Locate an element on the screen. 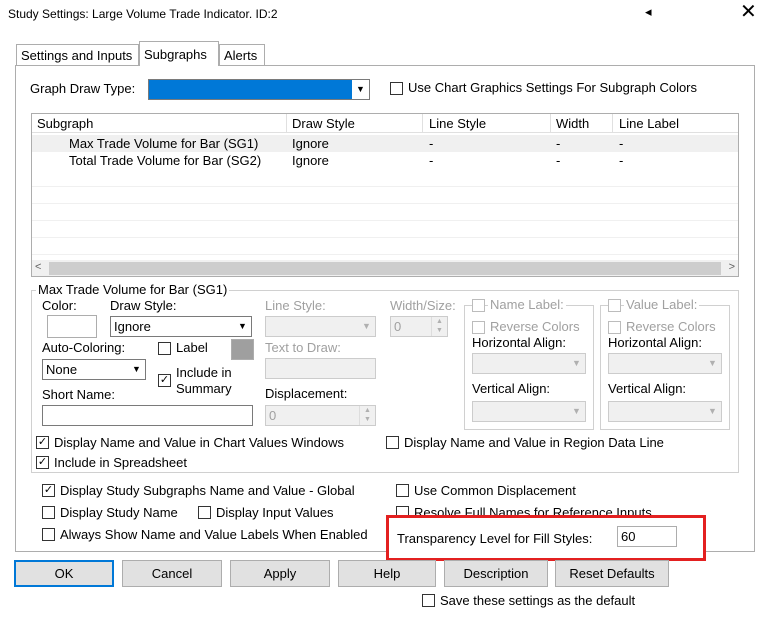 The width and height of the screenshot is (769, 617). display-name-region-checkbox is located at coordinates (392, 442).